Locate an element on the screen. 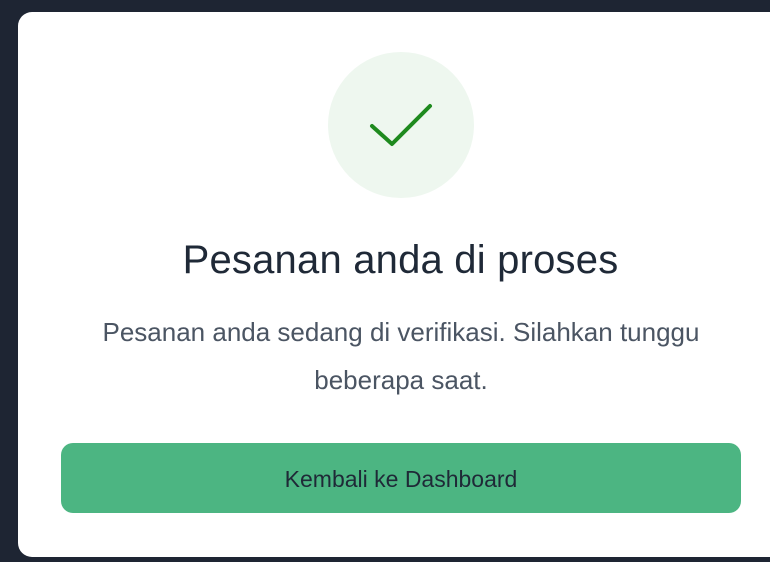 The image size is (770, 562). success-icon-circle is located at coordinates (401, 125).